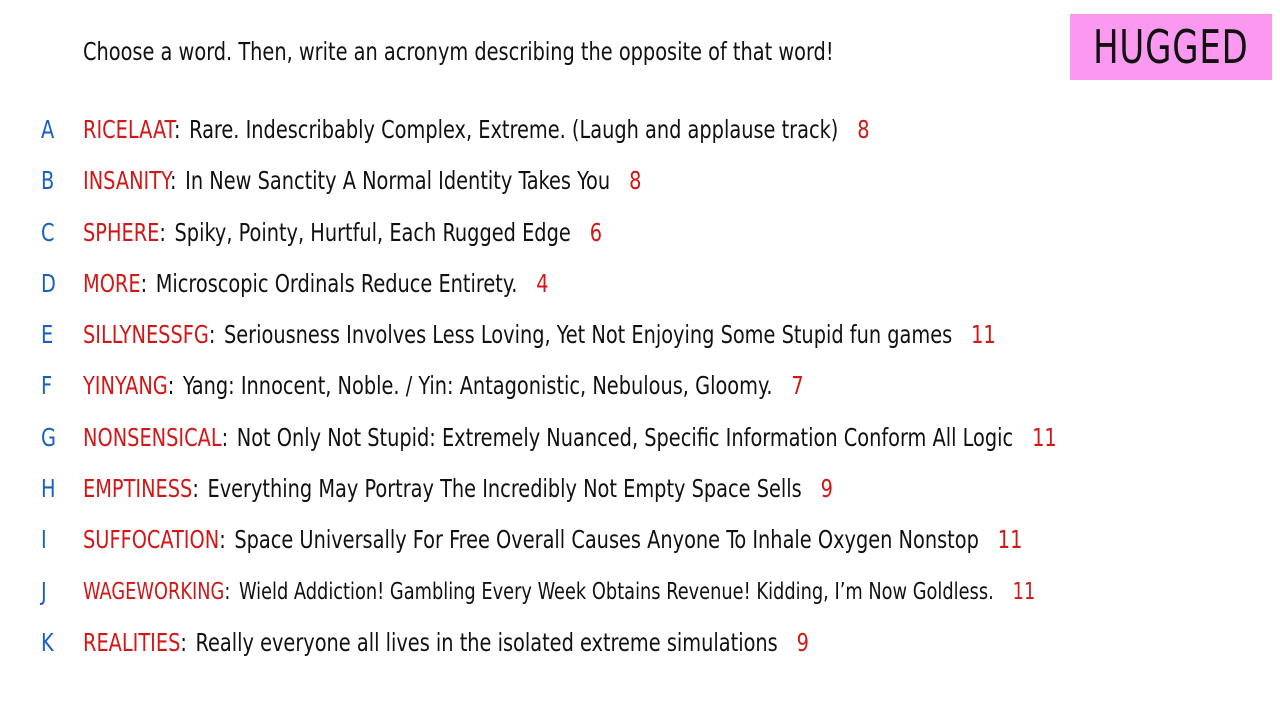 The image size is (1280, 720). What do you see at coordinates (542, 283) in the screenshot?
I see `entry-score: 4` at bounding box center [542, 283].